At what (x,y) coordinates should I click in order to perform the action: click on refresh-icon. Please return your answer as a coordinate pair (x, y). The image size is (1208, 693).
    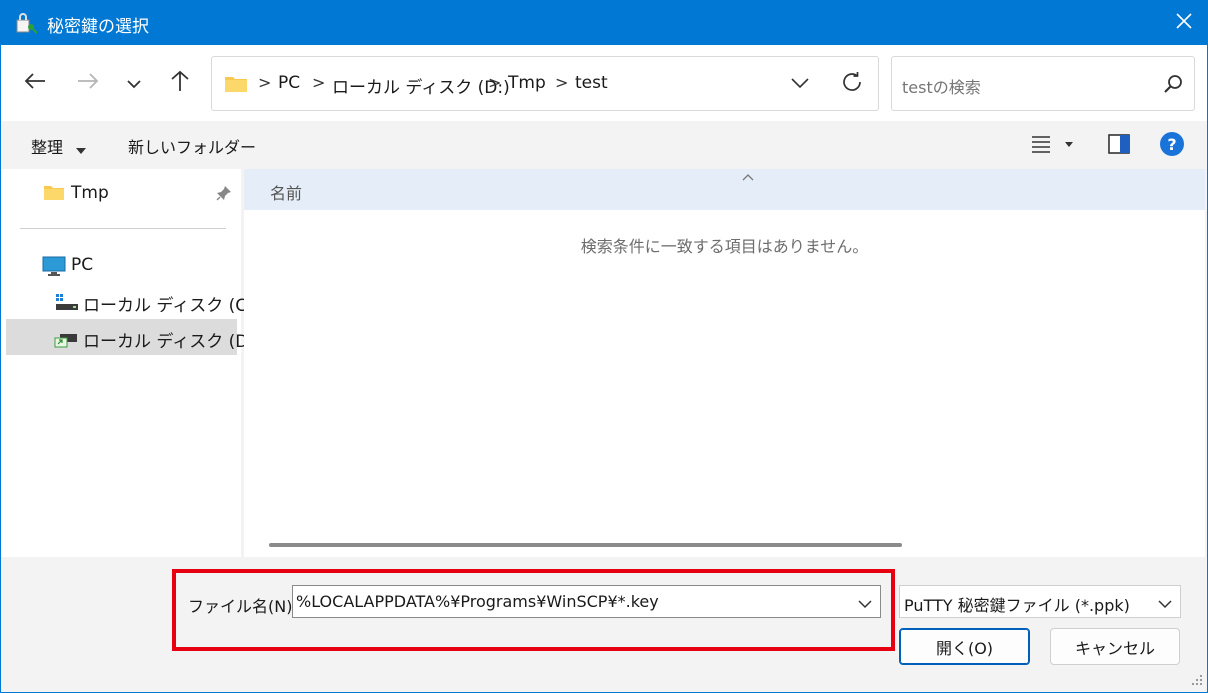
    Looking at the image, I should click on (852, 84).